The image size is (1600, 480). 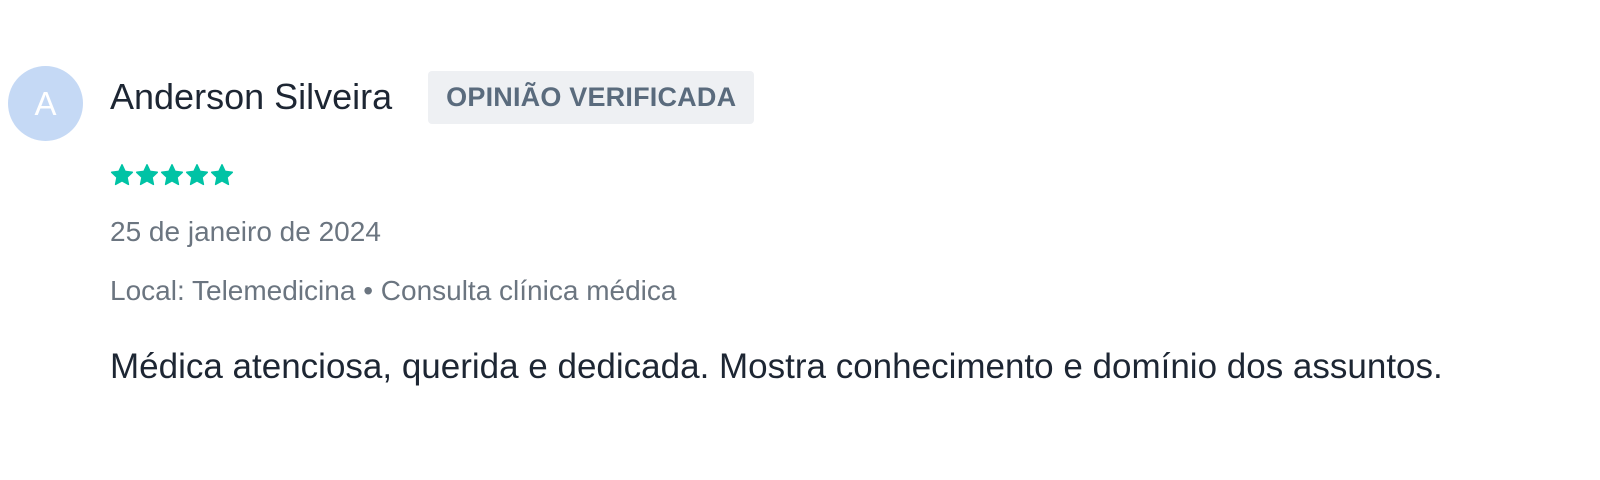 I want to click on review-header: Anderson Silveira OPINIÃO VERIFICADA, so click(x=432, y=97).